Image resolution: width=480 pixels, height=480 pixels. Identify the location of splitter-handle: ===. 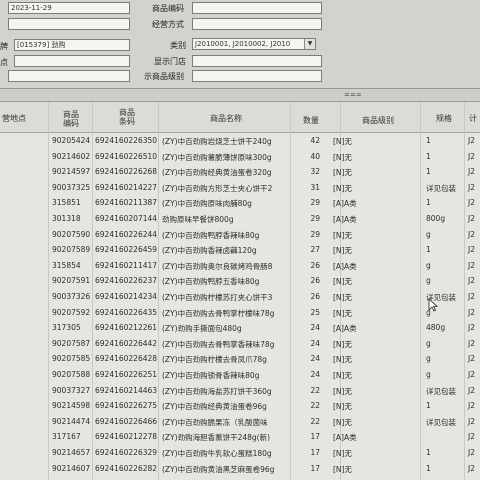
(353, 95).